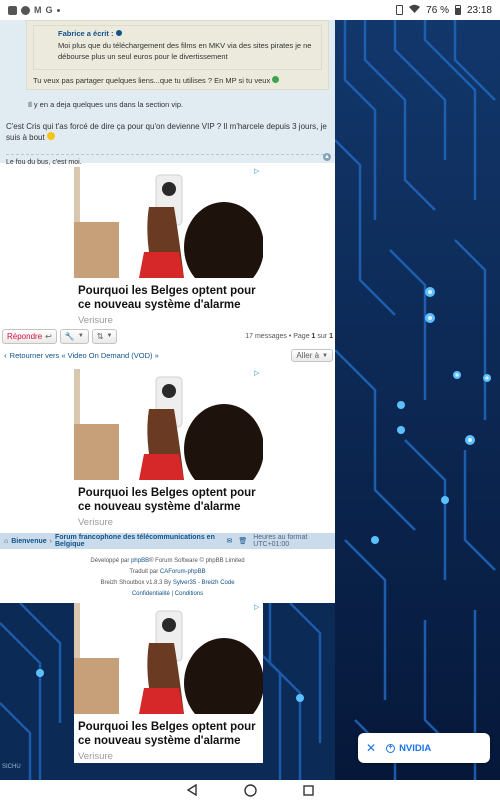 The height and width of the screenshot is (800, 500). I want to click on page-of: sur, so click(322, 336).